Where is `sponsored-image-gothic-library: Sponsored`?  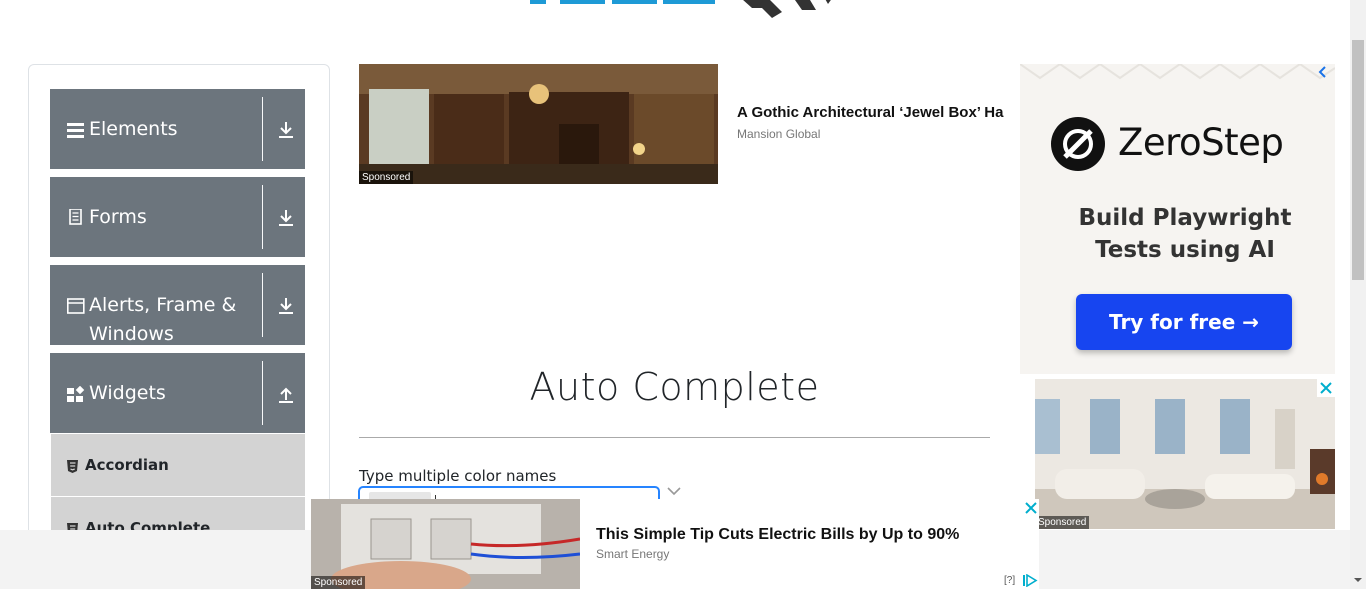
sponsored-image-gothic-library: Sponsored is located at coordinates (538, 124).